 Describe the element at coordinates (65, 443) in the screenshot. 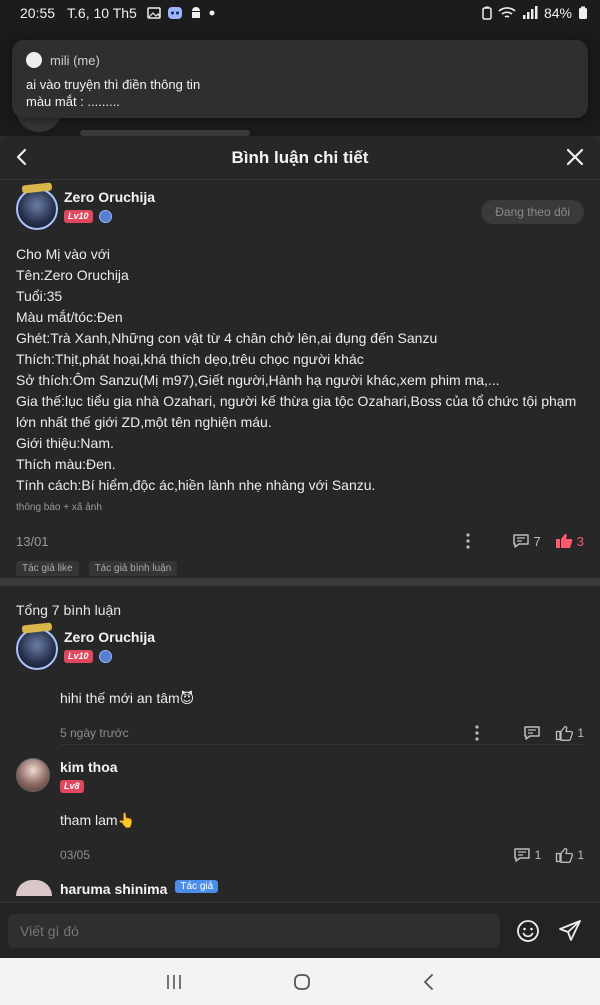

I see `comment-line: Giới thiệu:Nam.` at that location.